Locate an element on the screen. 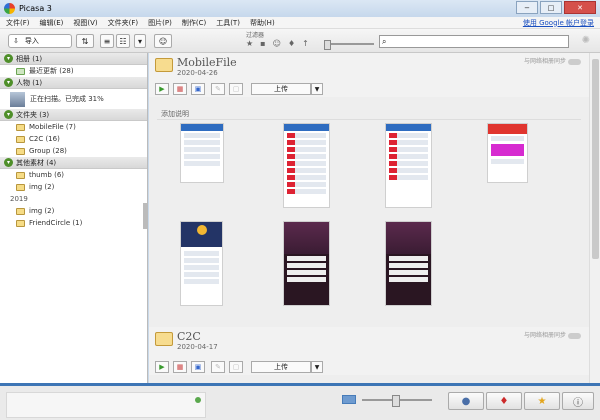 The image size is (600, 420). movie-icon: ▣ is located at coordinates (198, 89).